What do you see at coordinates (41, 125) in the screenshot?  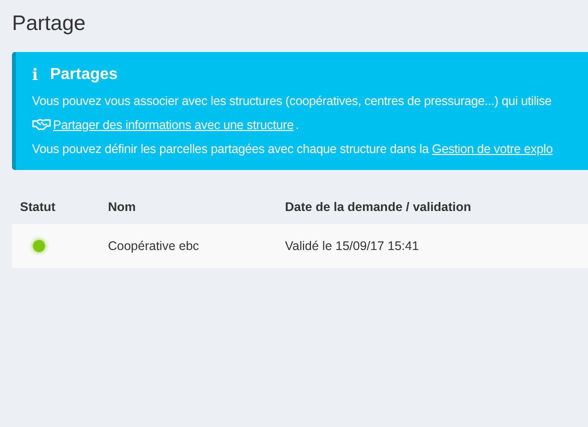 I see `handshake-icon` at bounding box center [41, 125].